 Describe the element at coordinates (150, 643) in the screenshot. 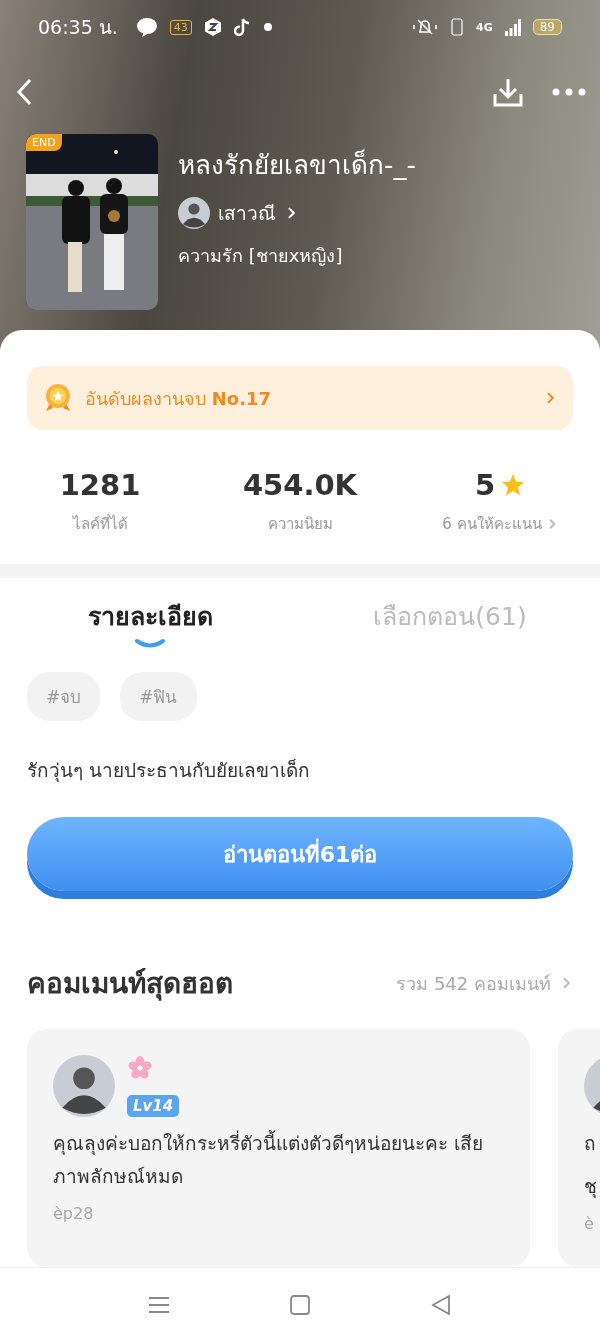

I see `tab-indicator` at that location.